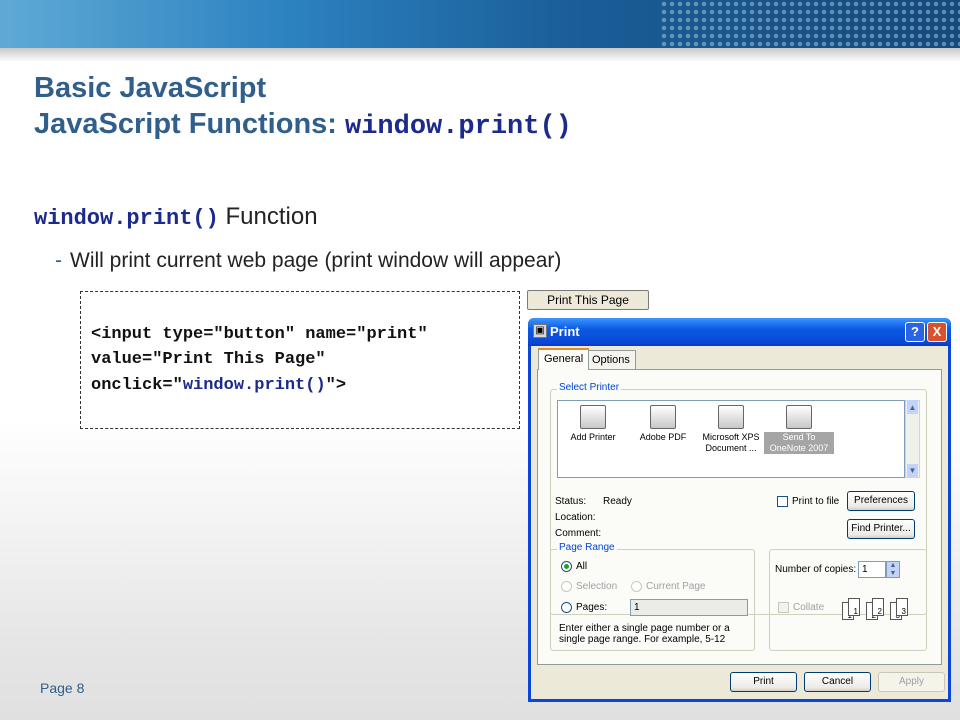  What do you see at coordinates (816, 569) in the screenshot?
I see `copies-label: Number of copies:` at bounding box center [816, 569].